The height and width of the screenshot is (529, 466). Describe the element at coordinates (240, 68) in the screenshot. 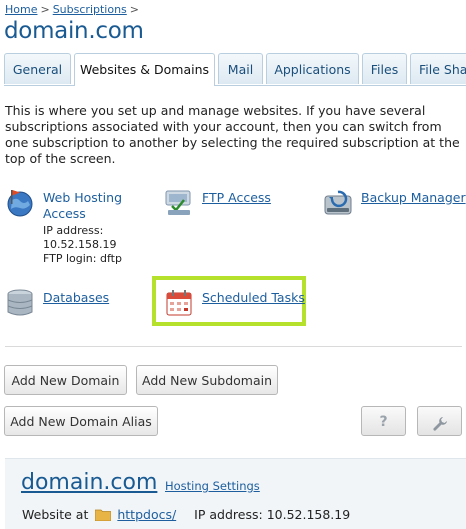

I see `tab-mail: Mail` at that location.